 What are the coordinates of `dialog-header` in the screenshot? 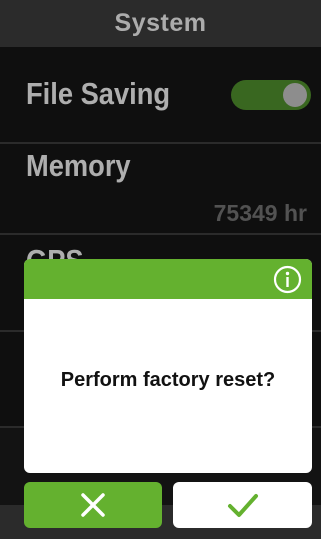 It's located at (168, 279).